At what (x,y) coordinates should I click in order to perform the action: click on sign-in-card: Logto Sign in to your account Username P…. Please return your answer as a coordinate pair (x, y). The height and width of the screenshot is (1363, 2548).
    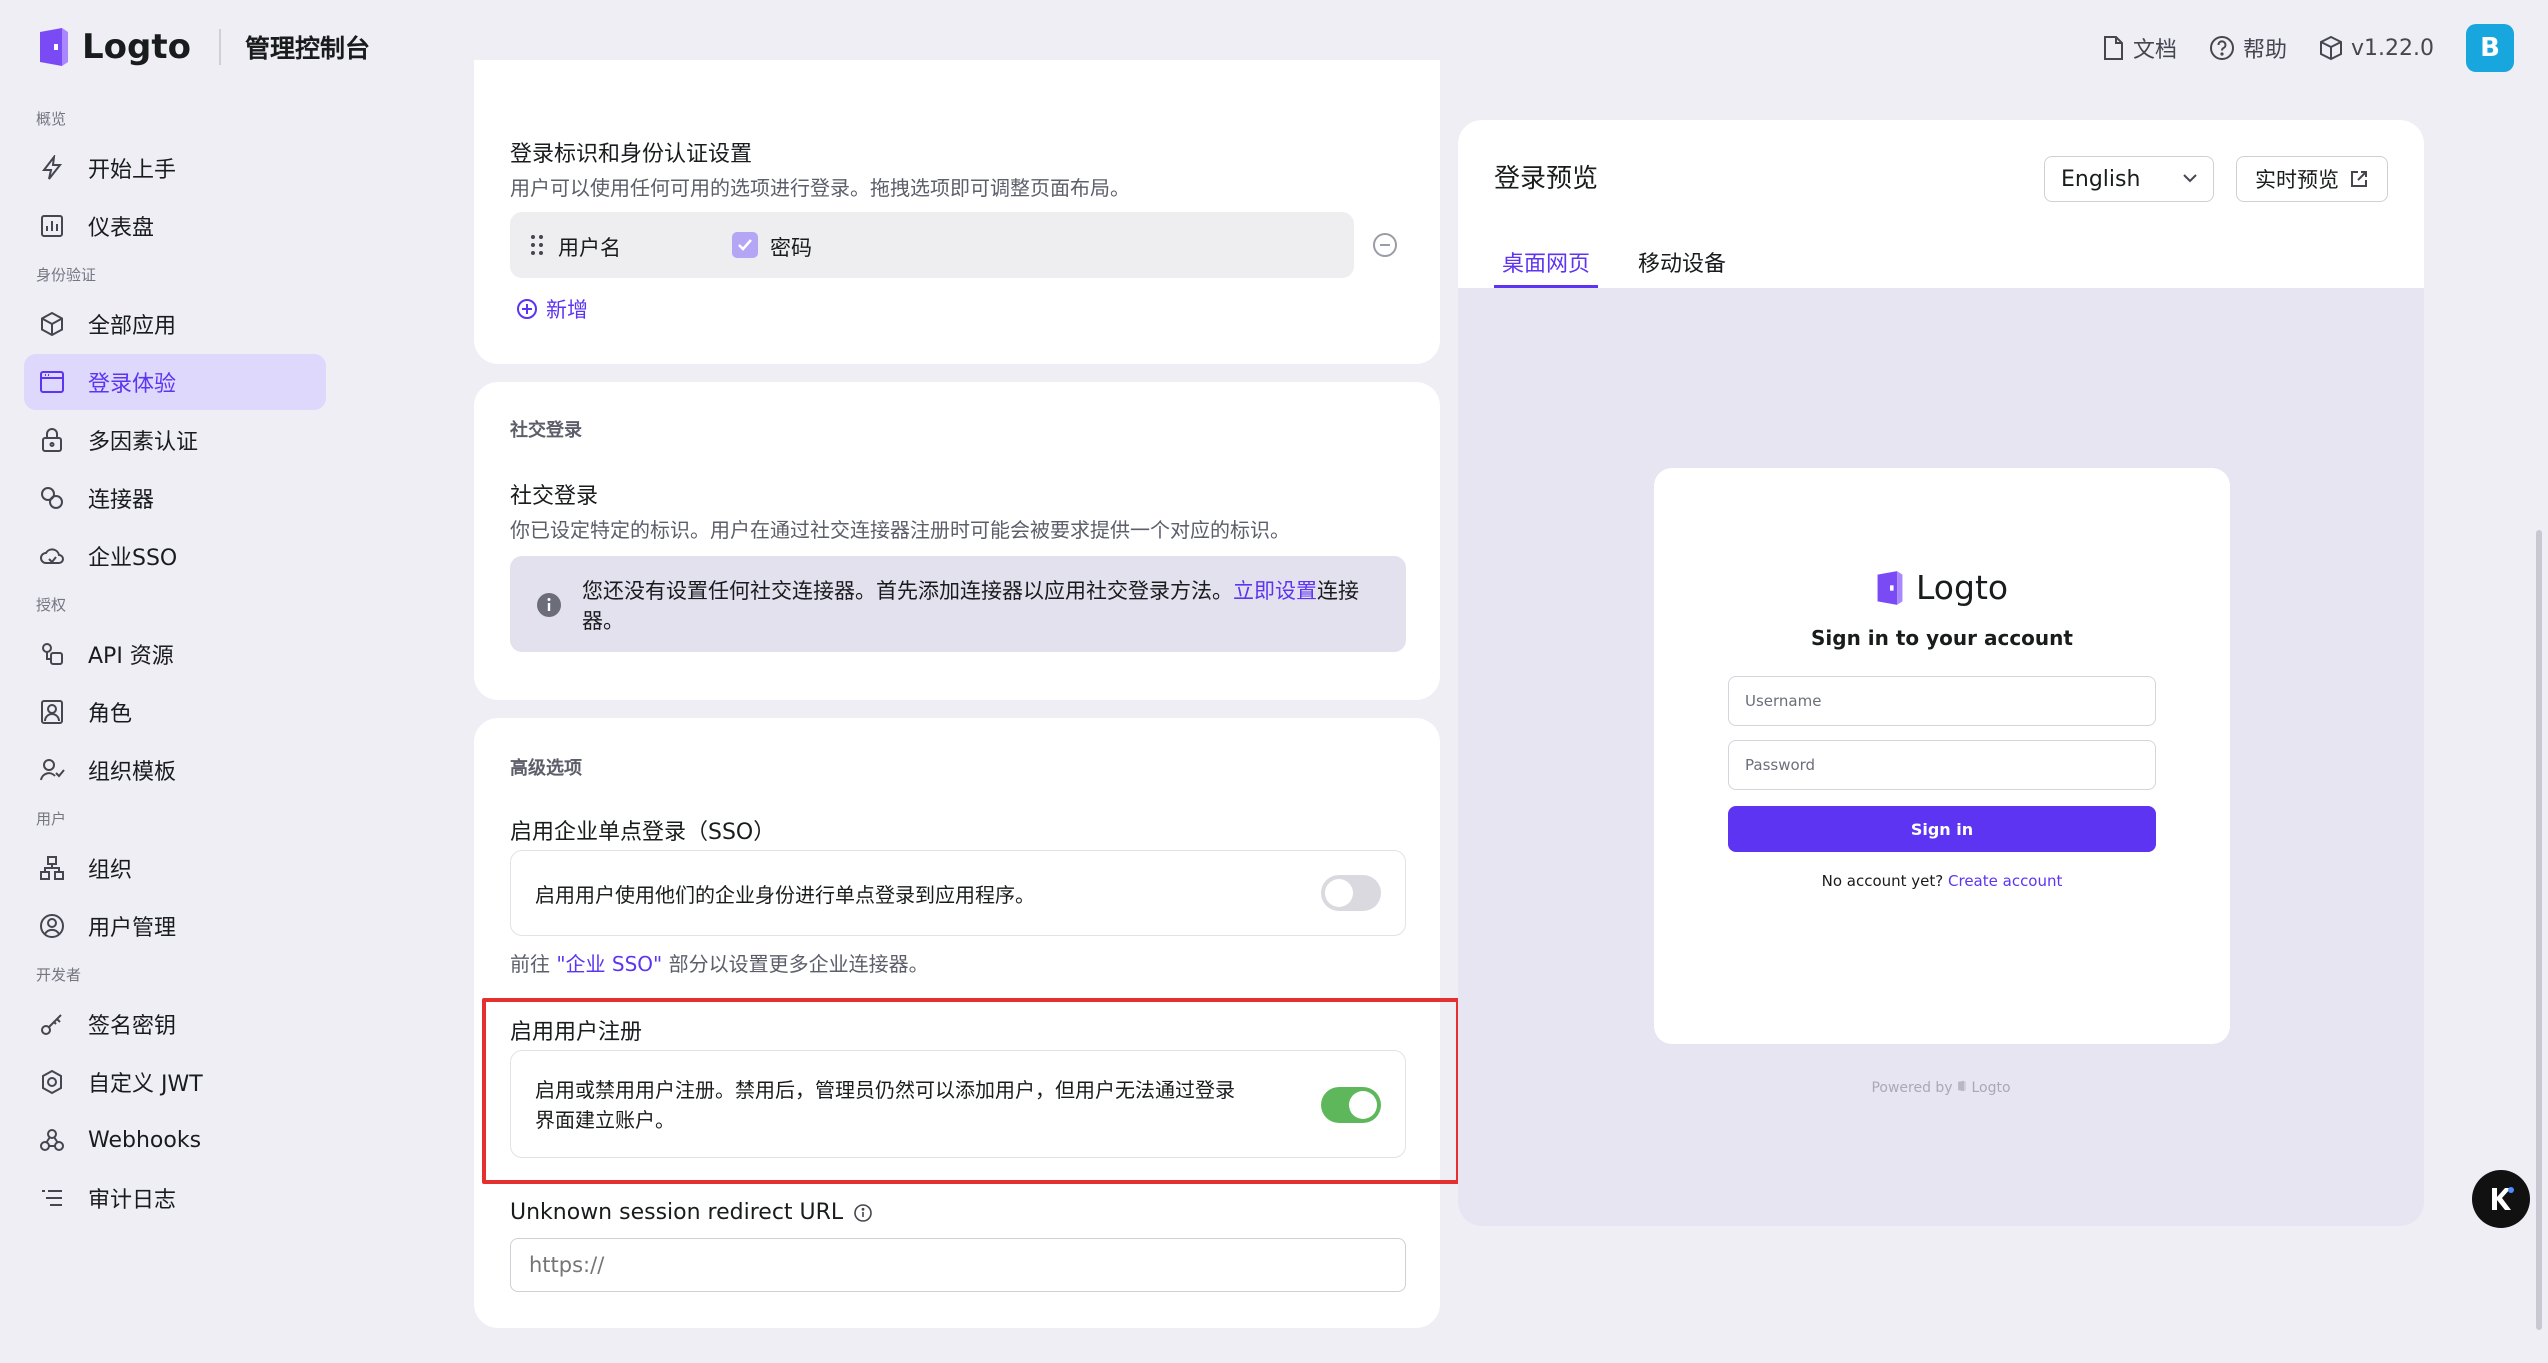
    Looking at the image, I should click on (1942, 756).